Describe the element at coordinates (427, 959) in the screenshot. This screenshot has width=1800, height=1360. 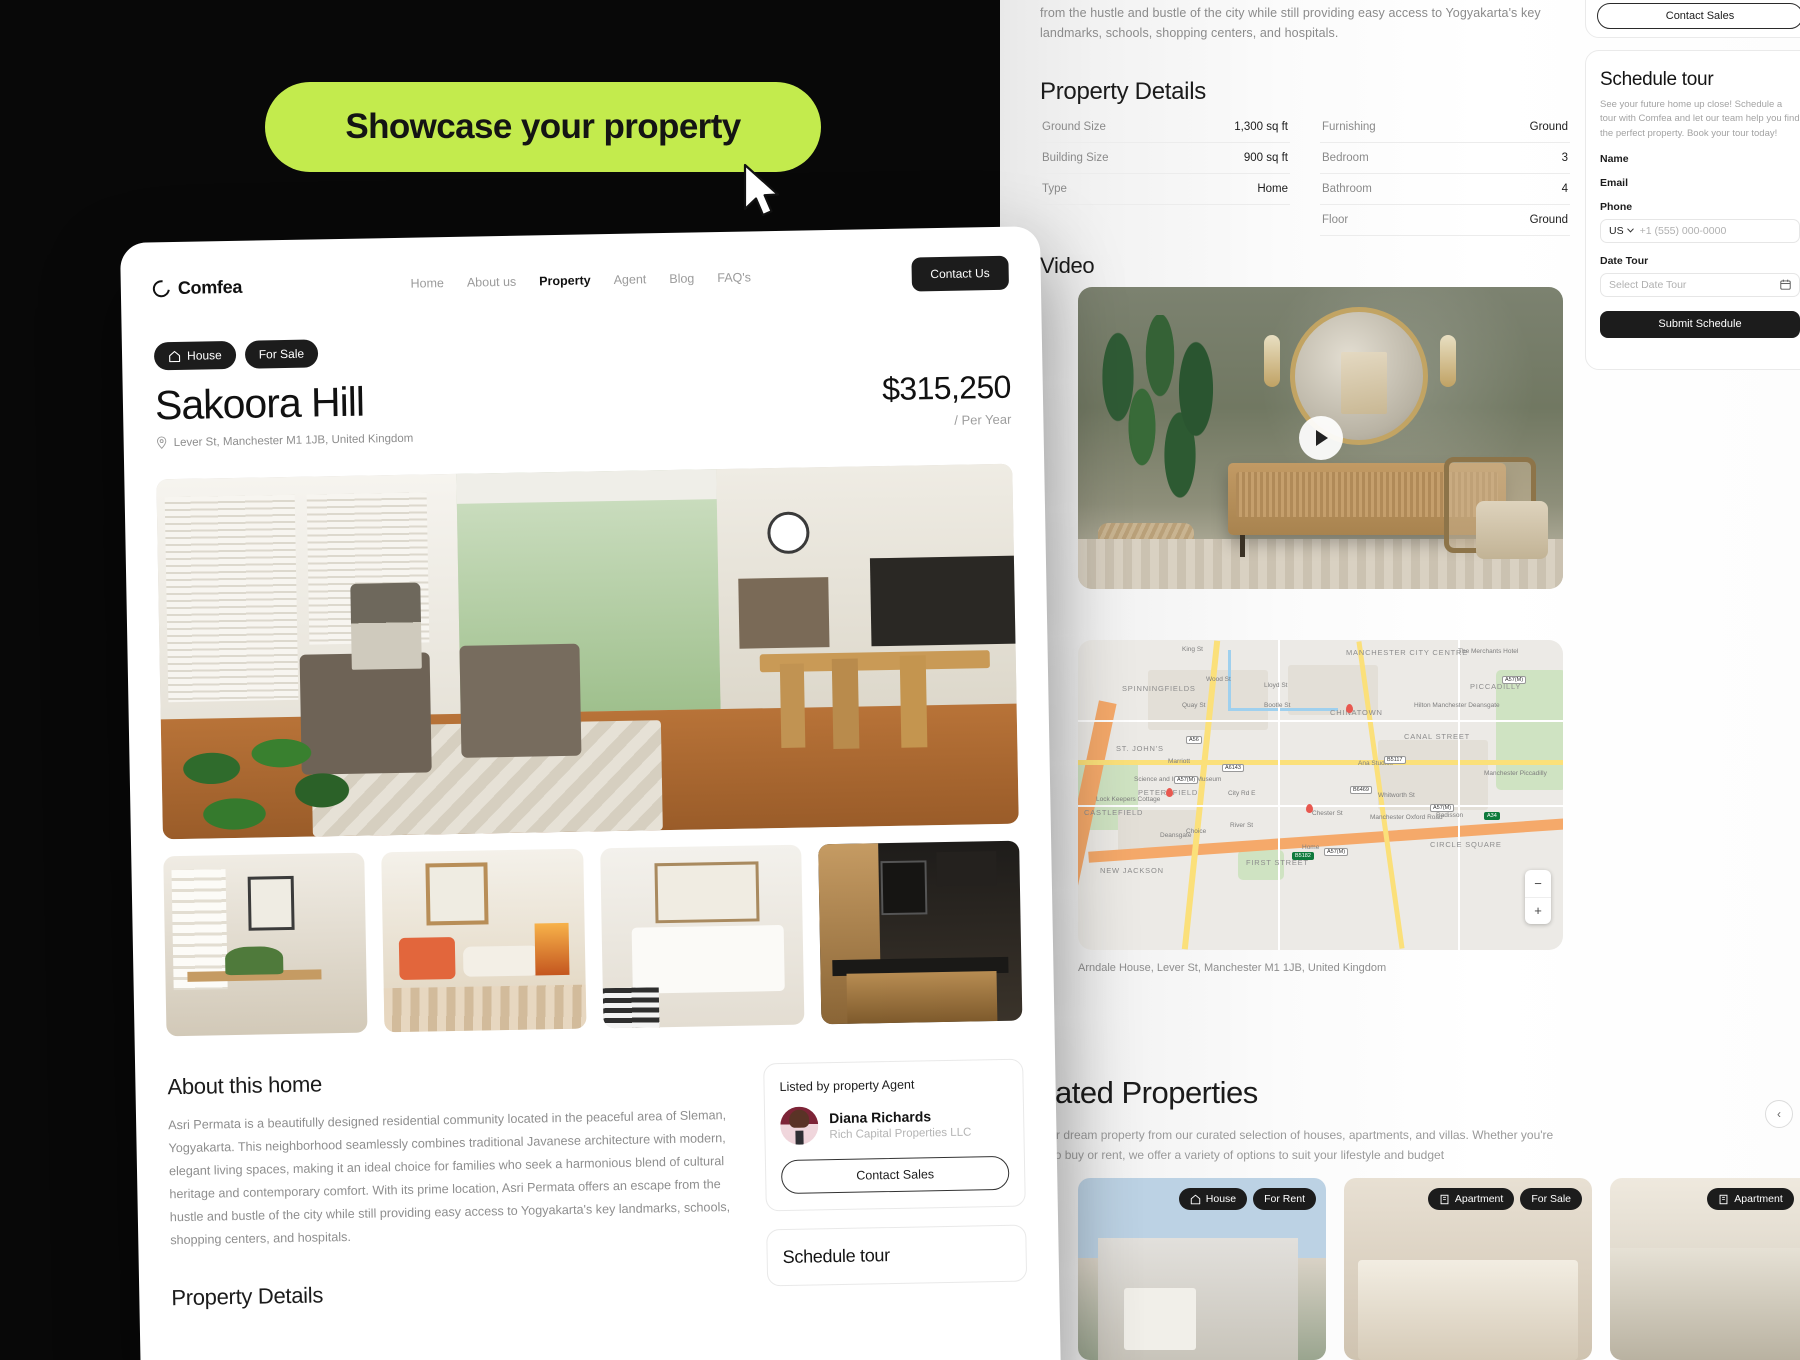
I see `sofa-decor` at that location.